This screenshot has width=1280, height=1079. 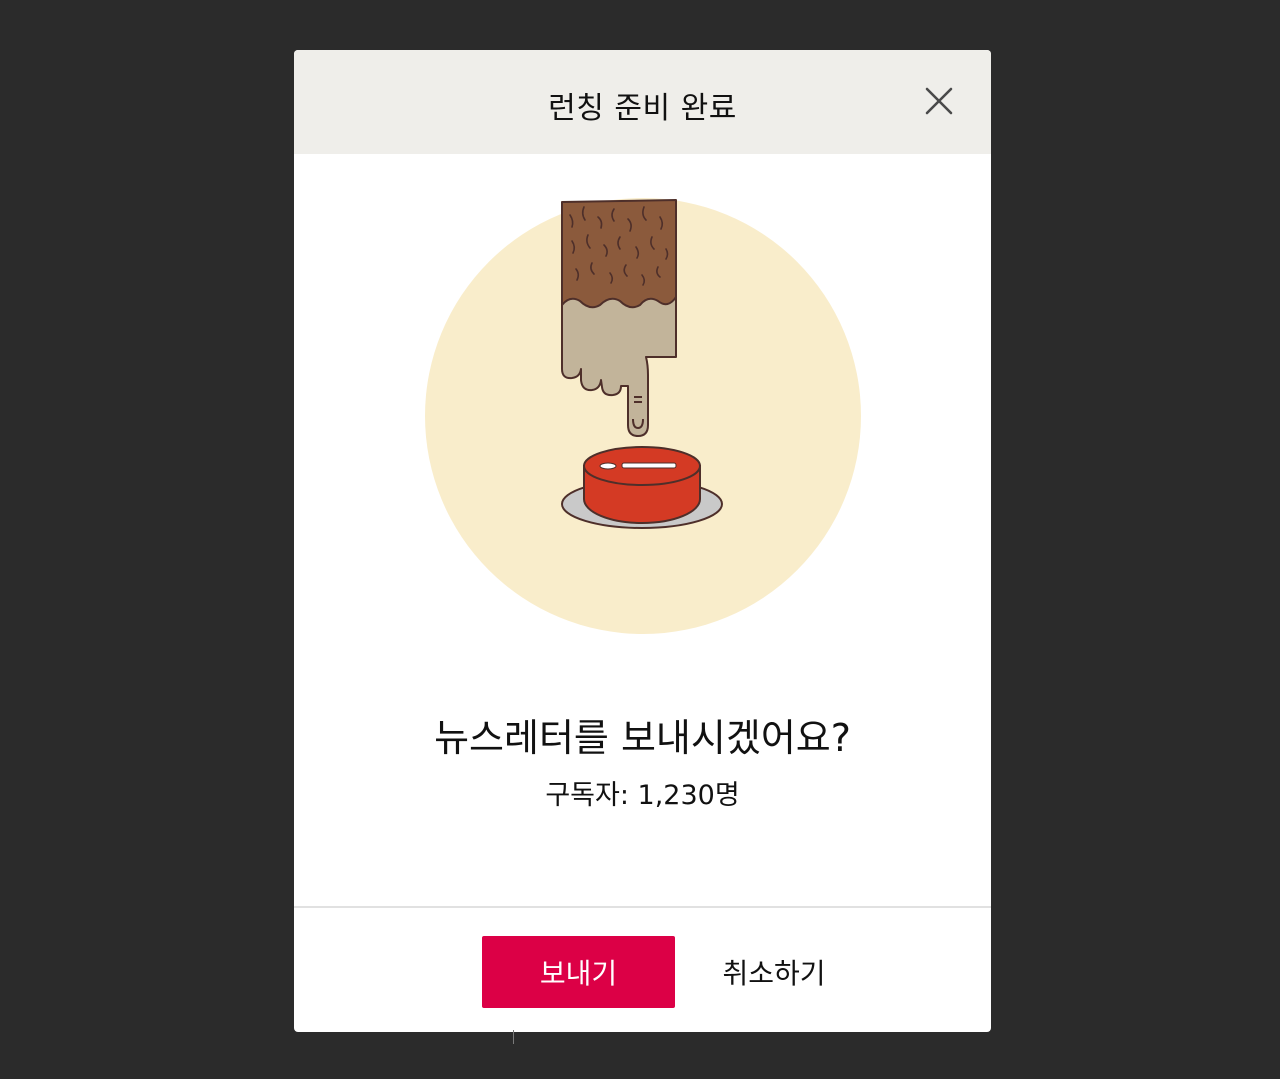 I want to click on subscriber-count: 구독자: 1,230명, so click(x=642, y=795).